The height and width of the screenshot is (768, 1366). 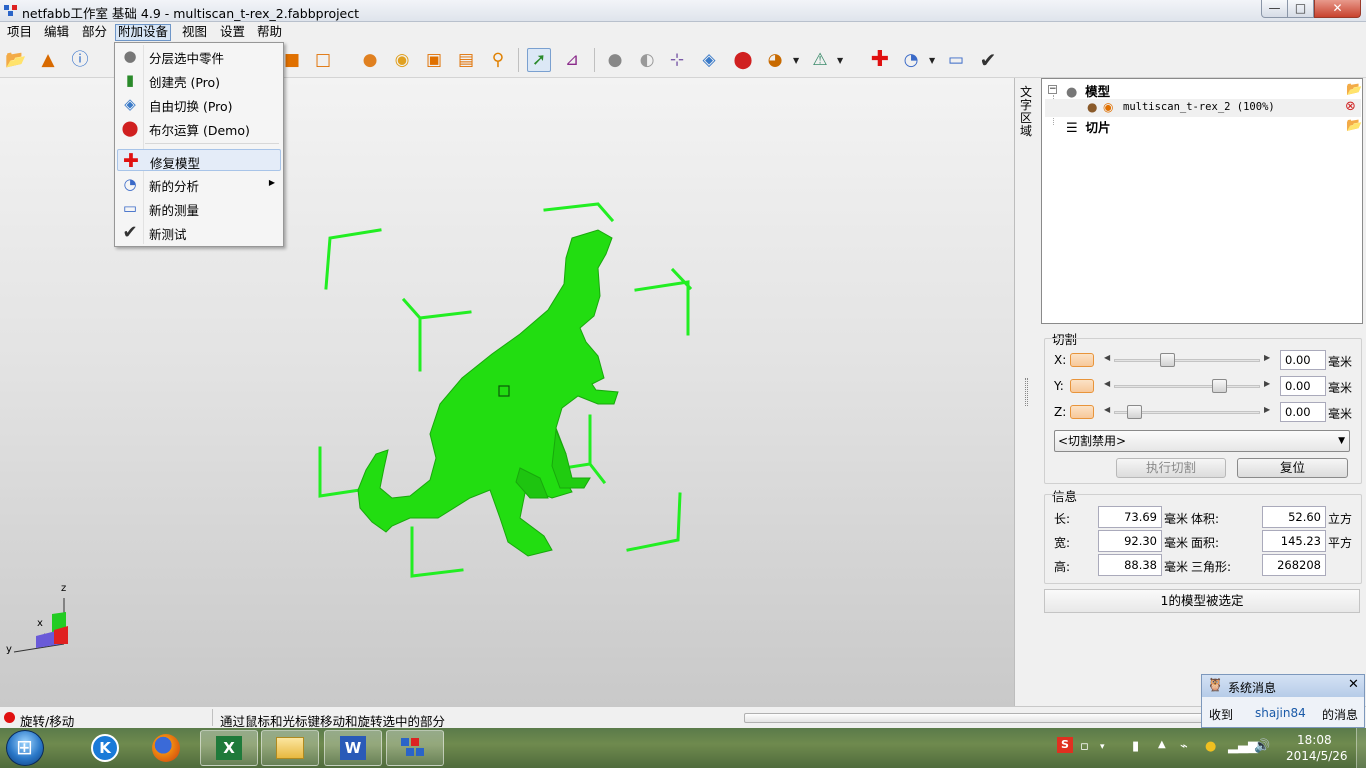 What do you see at coordinates (199, 184) in the screenshot?
I see `menu-item-new-analysis: ◔ 新的分析 ▶` at bounding box center [199, 184].